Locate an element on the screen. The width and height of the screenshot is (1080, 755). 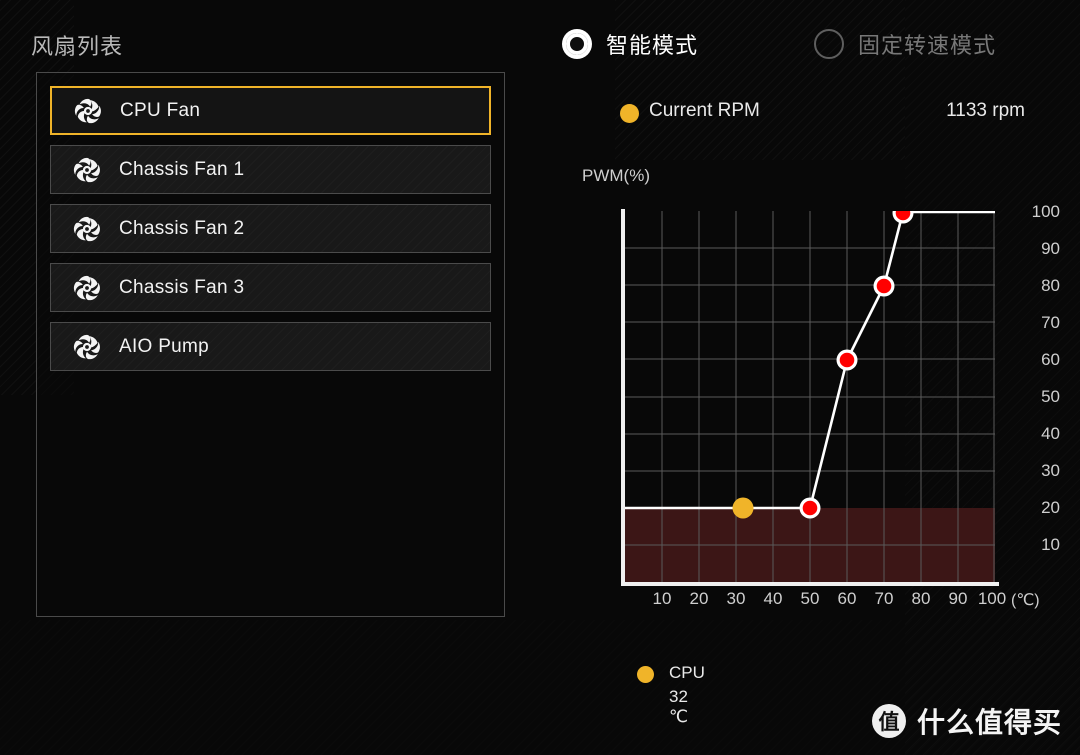
y-tick-label: 20 is located at coordinates (1050, 507).